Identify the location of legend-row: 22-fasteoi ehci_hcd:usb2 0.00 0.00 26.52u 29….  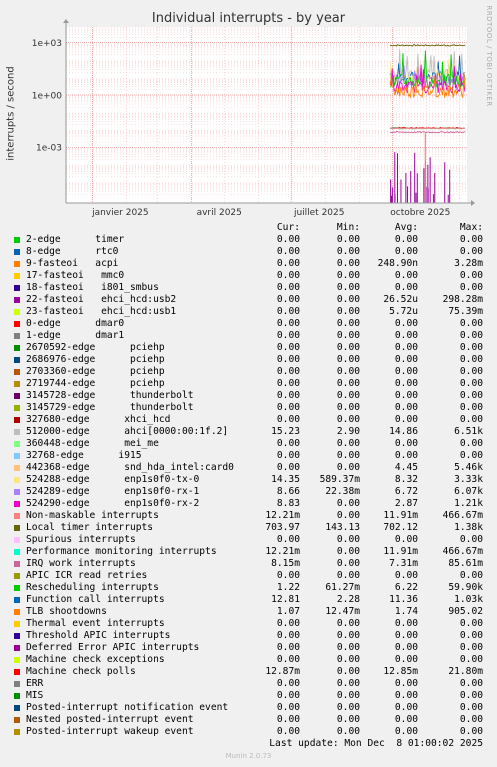
(248, 300).